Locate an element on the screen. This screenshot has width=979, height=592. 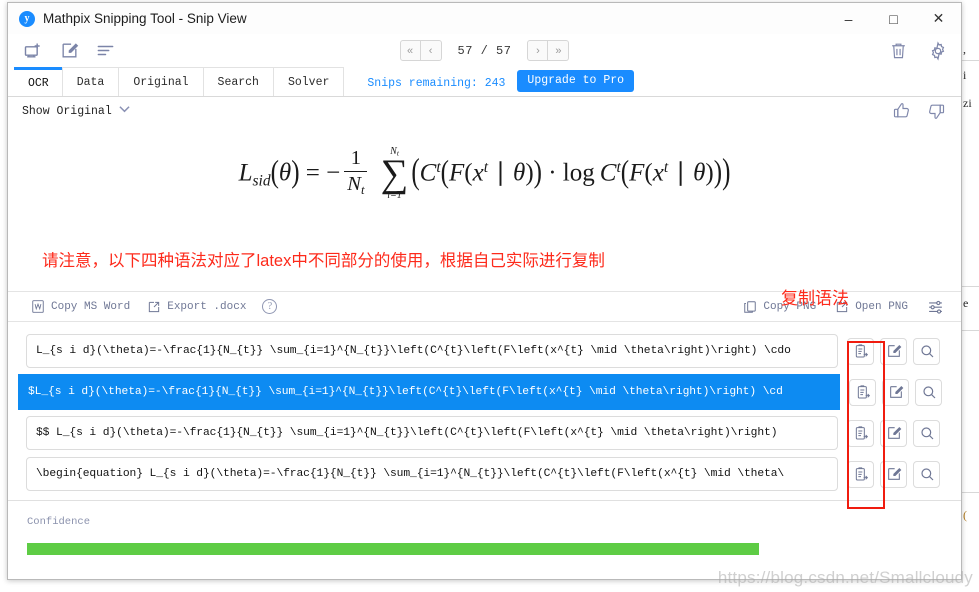
show-original-row: Show Original is located at coordinates (484, 111).